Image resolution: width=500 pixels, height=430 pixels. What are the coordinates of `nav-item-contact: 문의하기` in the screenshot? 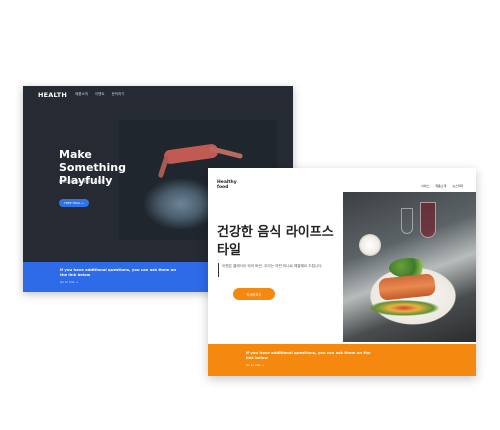 It's located at (118, 94).